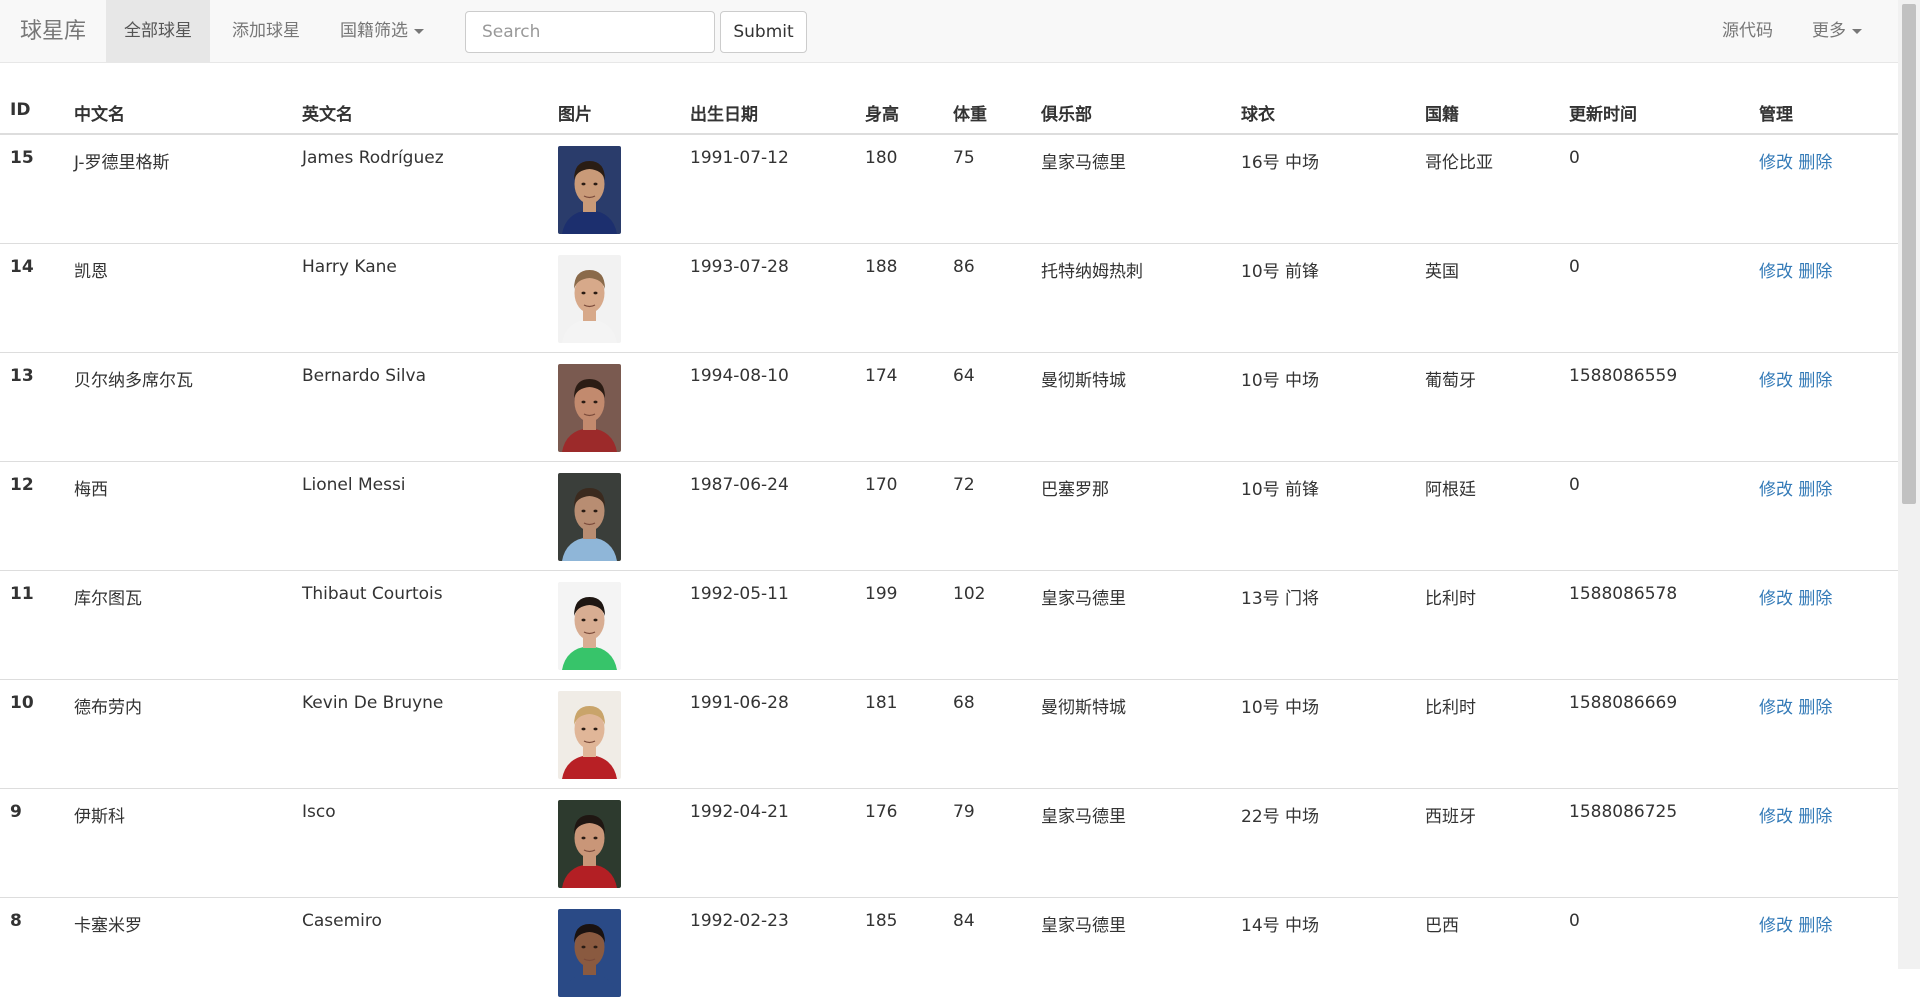 The height and width of the screenshot is (1006, 1920). I want to click on nav-all-players: 全部球星, so click(158, 31).